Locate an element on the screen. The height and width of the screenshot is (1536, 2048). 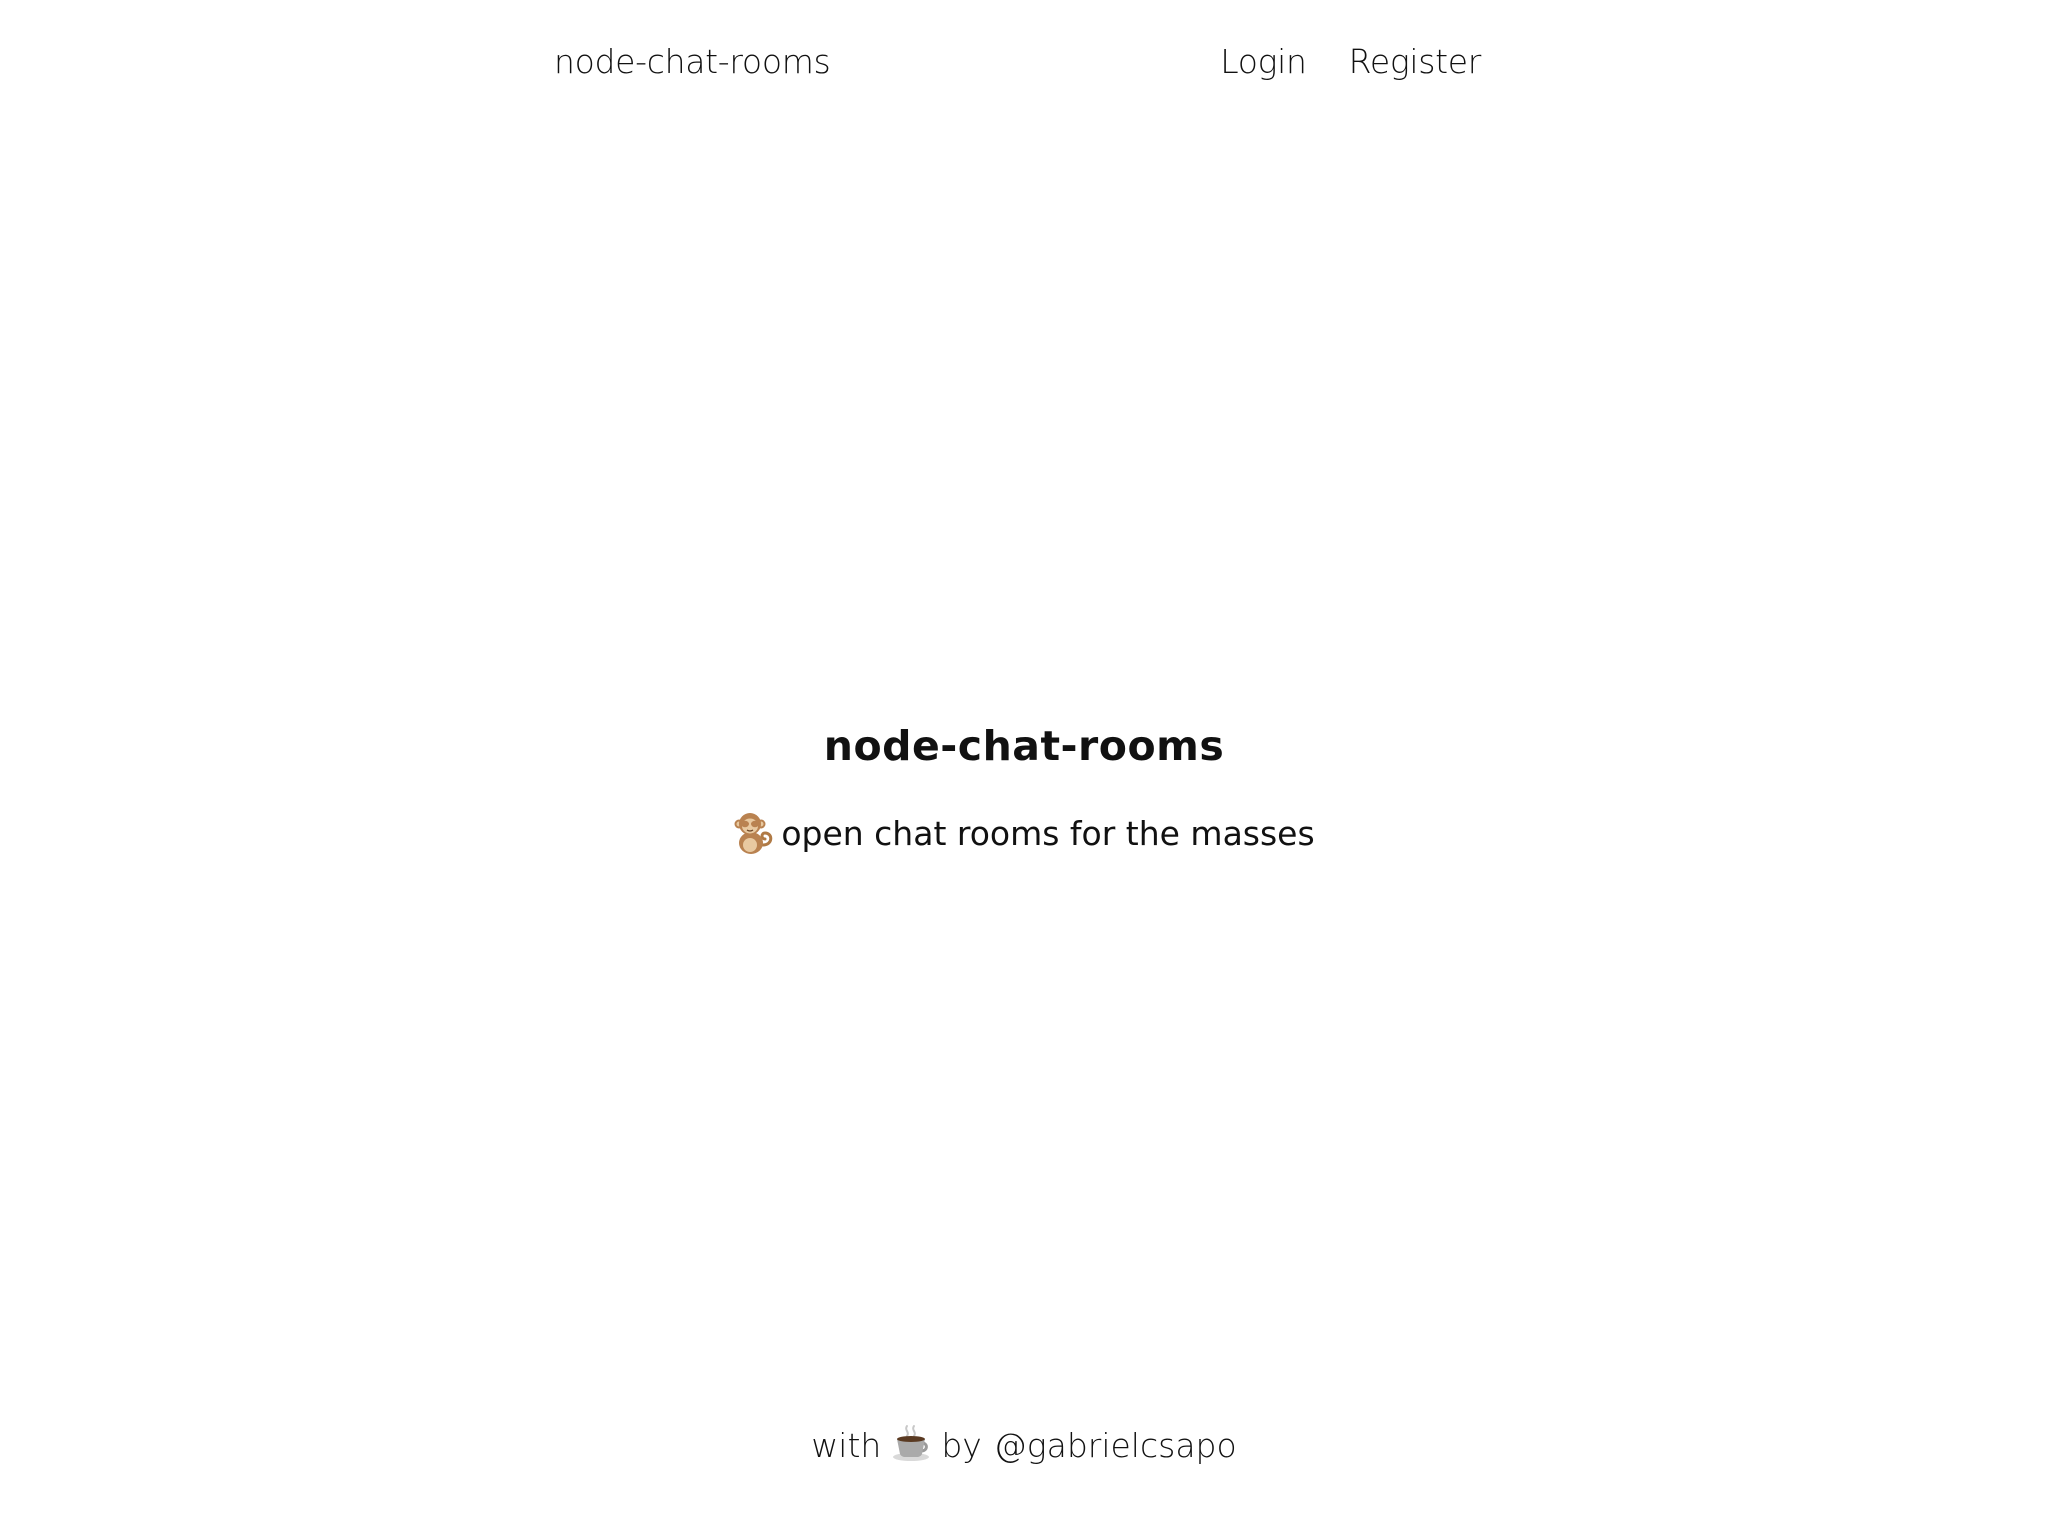
nav-links: Login Register is located at coordinates (1350, 62).